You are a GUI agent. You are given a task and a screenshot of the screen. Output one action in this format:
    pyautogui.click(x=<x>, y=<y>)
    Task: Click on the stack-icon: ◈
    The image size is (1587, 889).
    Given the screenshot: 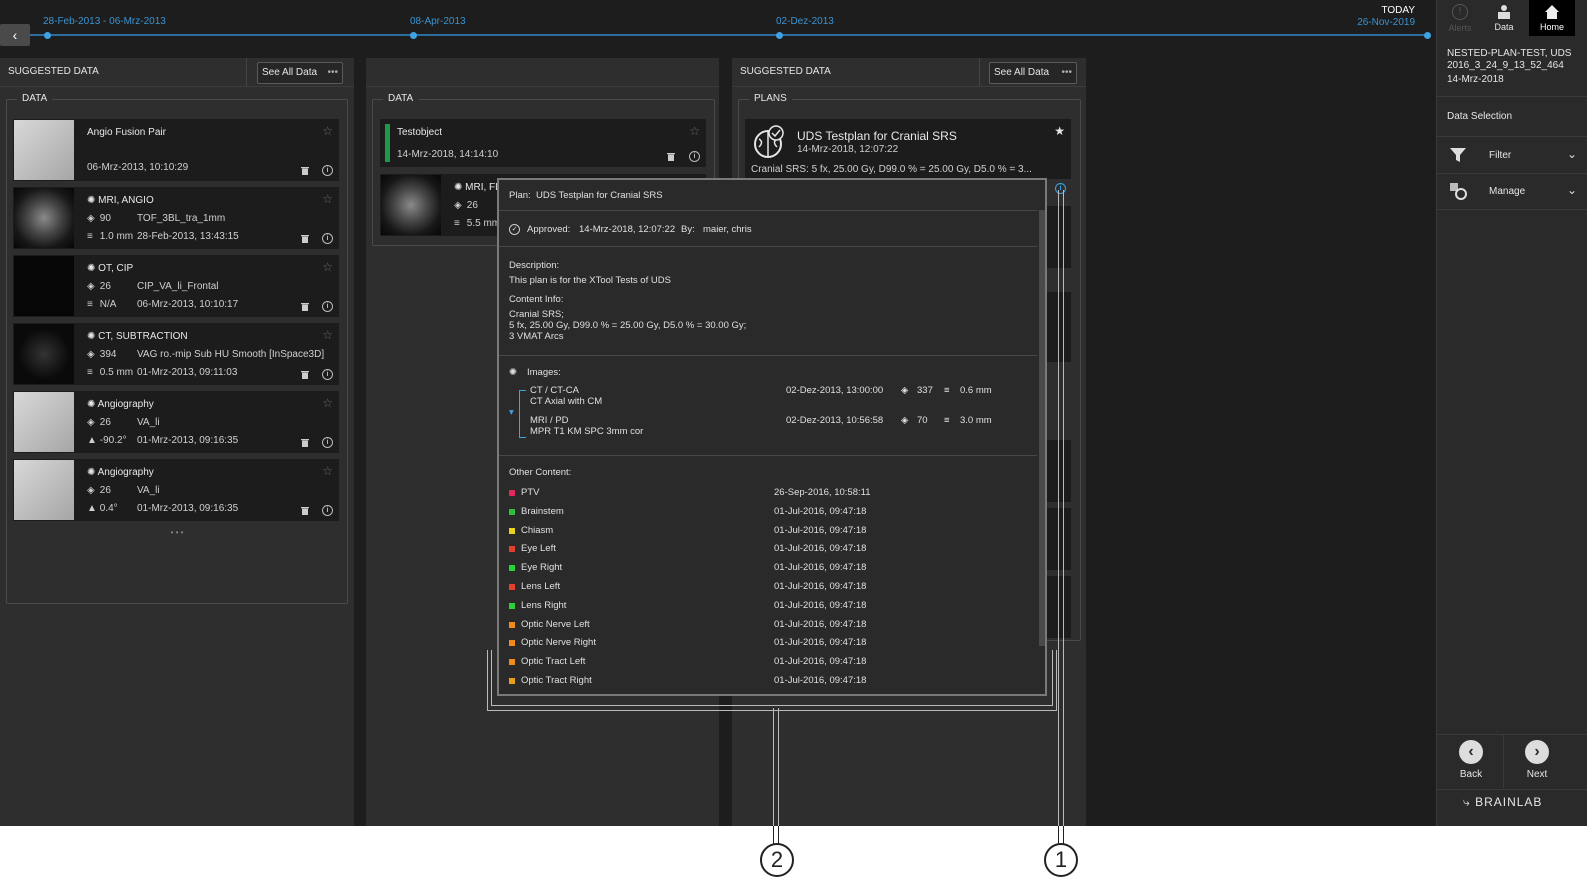 What is the action you would take?
    pyautogui.click(x=91, y=218)
    